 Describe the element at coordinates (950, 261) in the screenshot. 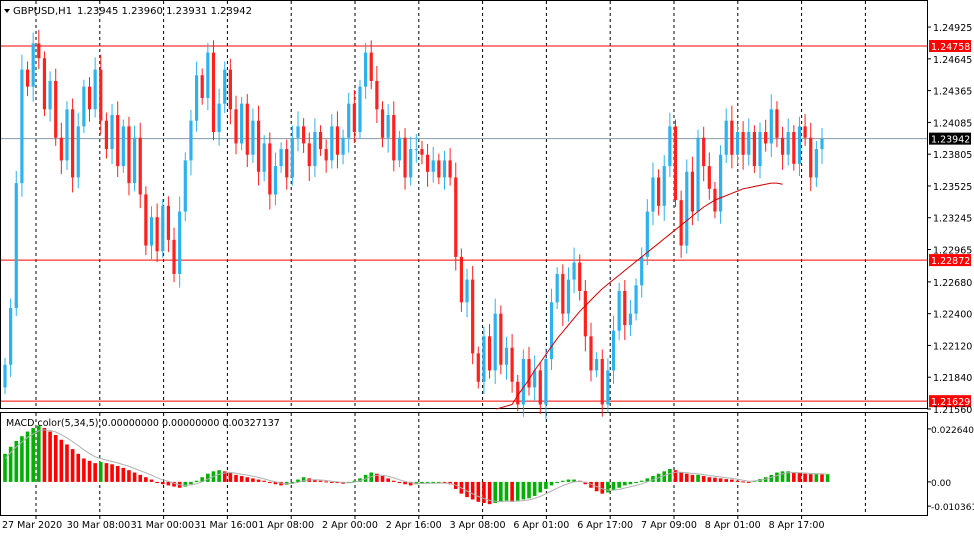

I see `level-price-label: 1.22872` at that location.